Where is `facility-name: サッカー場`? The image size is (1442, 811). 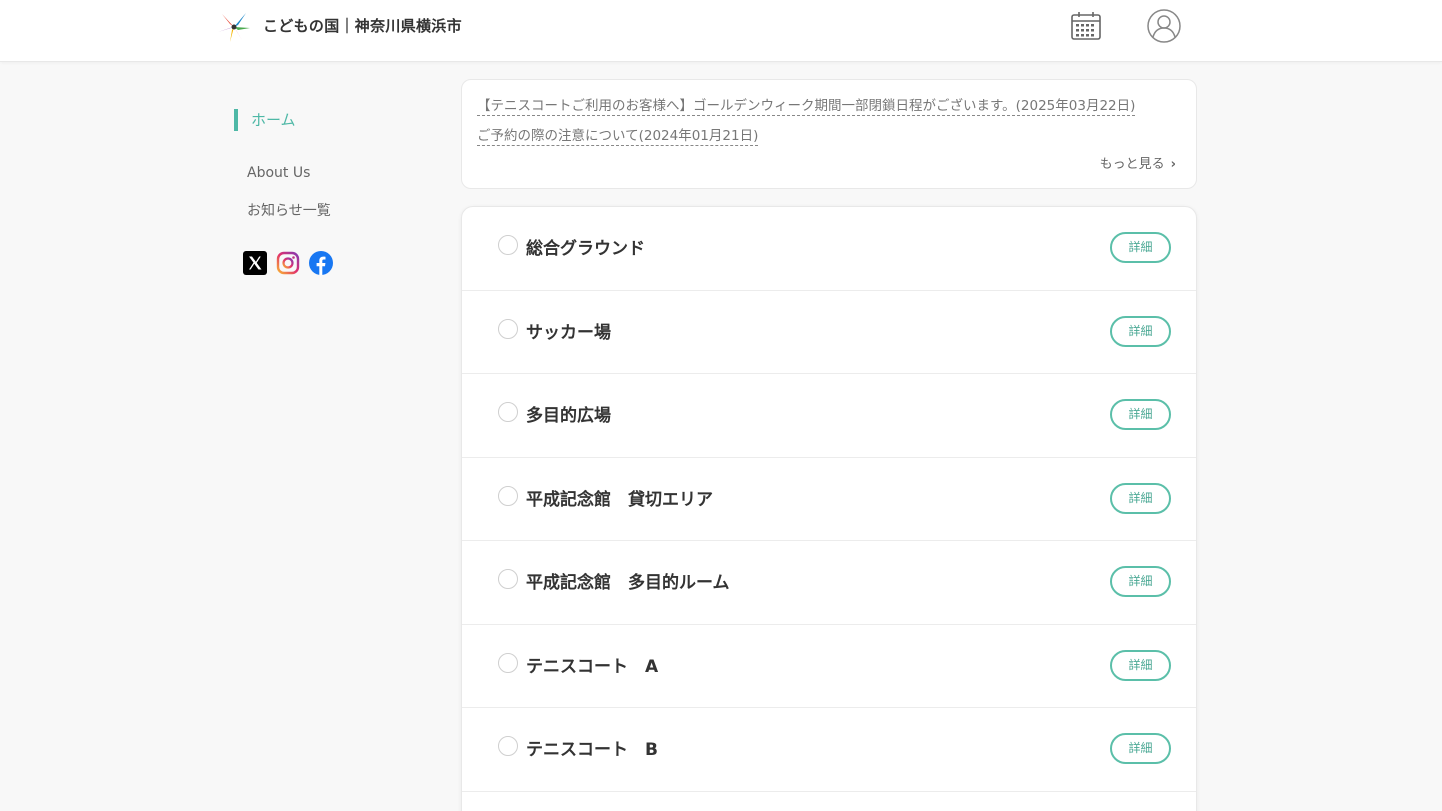 facility-name: サッカー場 is located at coordinates (568, 330).